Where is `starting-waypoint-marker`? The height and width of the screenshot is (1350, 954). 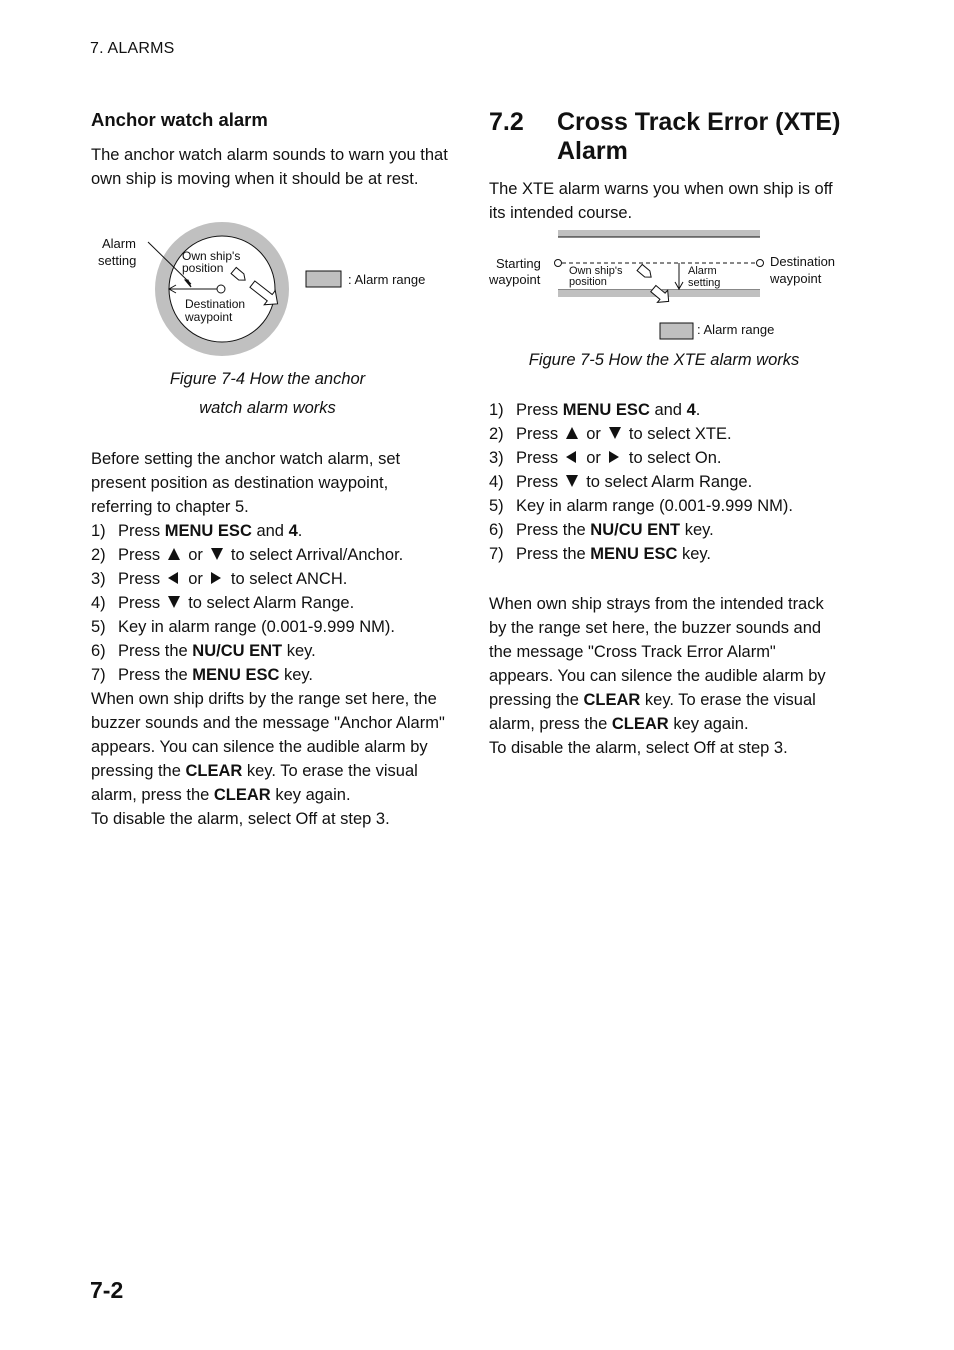
starting-waypoint-marker is located at coordinates (558, 263).